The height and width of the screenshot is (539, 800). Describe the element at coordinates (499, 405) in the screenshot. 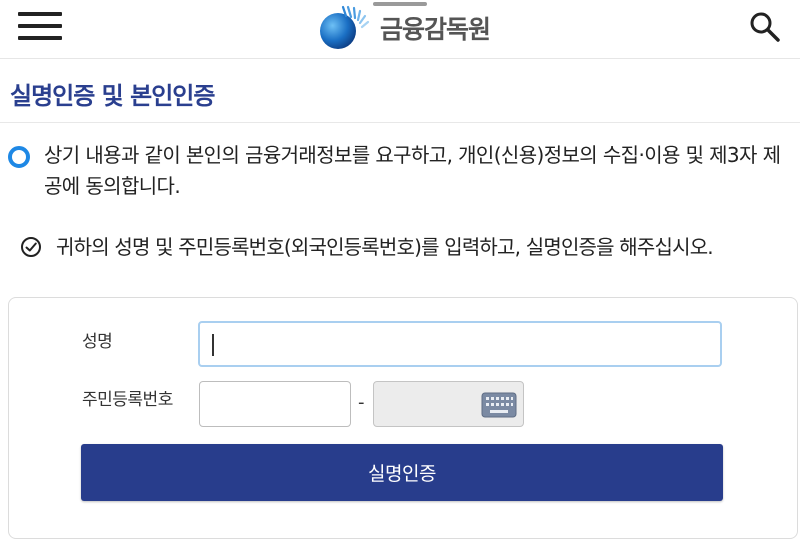

I see `keyboard-icon` at that location.